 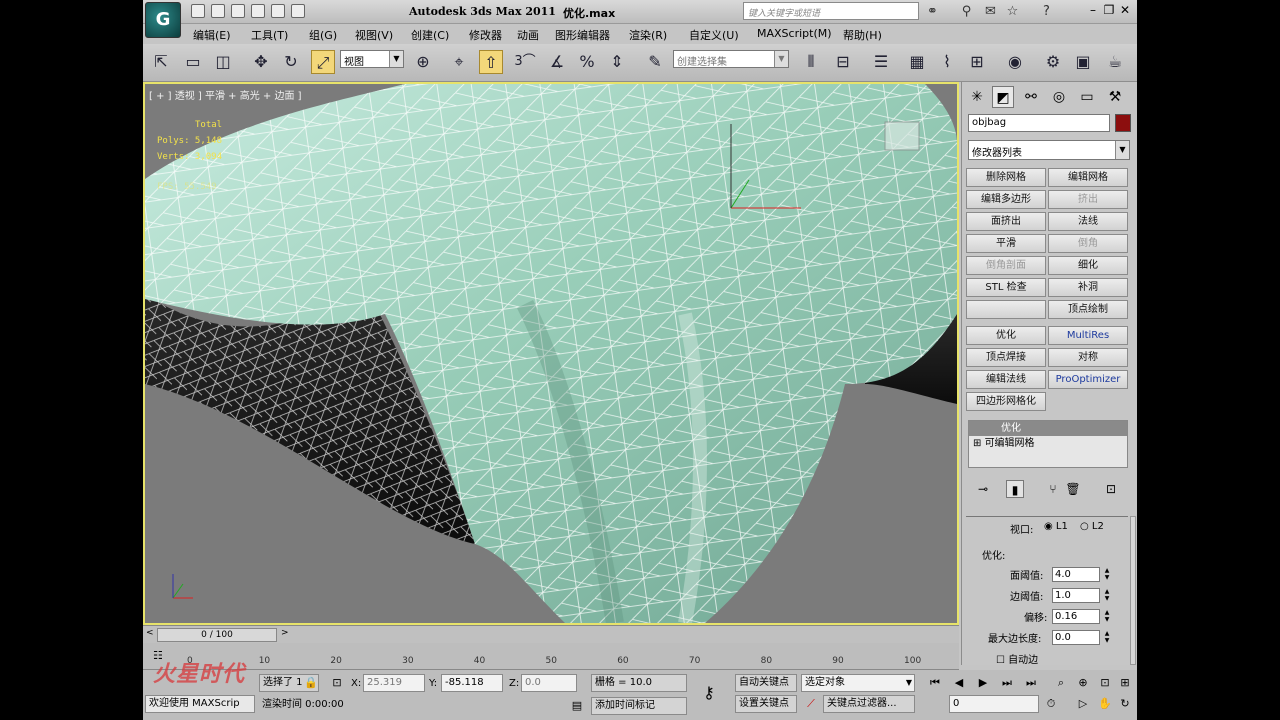 What do you see at coordinates (947, 62) in the screenshot?
I see `curve-editor-icon: ⌇` at bounding box center [947, 62].